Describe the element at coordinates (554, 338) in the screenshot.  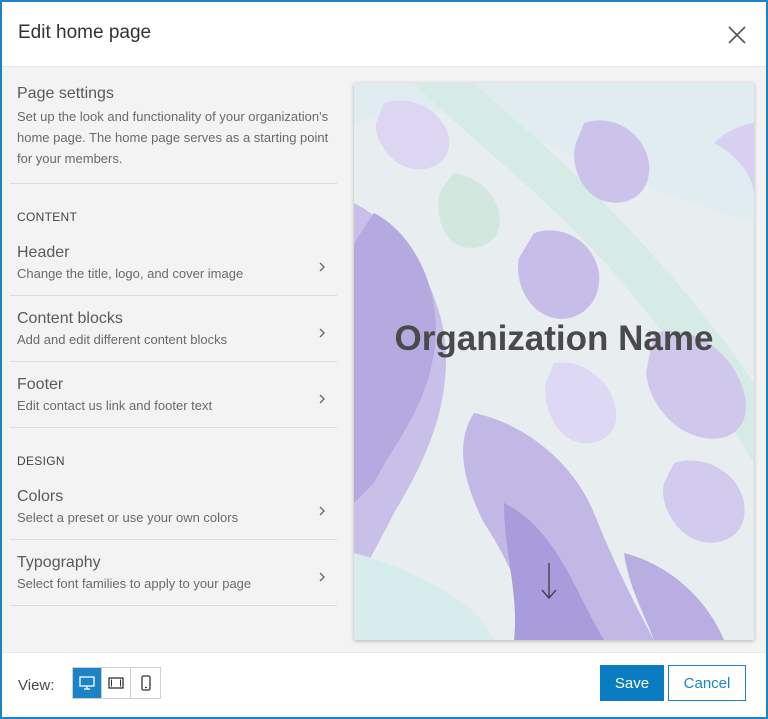
I see `organization-name-heading: Organization Name` at that location.